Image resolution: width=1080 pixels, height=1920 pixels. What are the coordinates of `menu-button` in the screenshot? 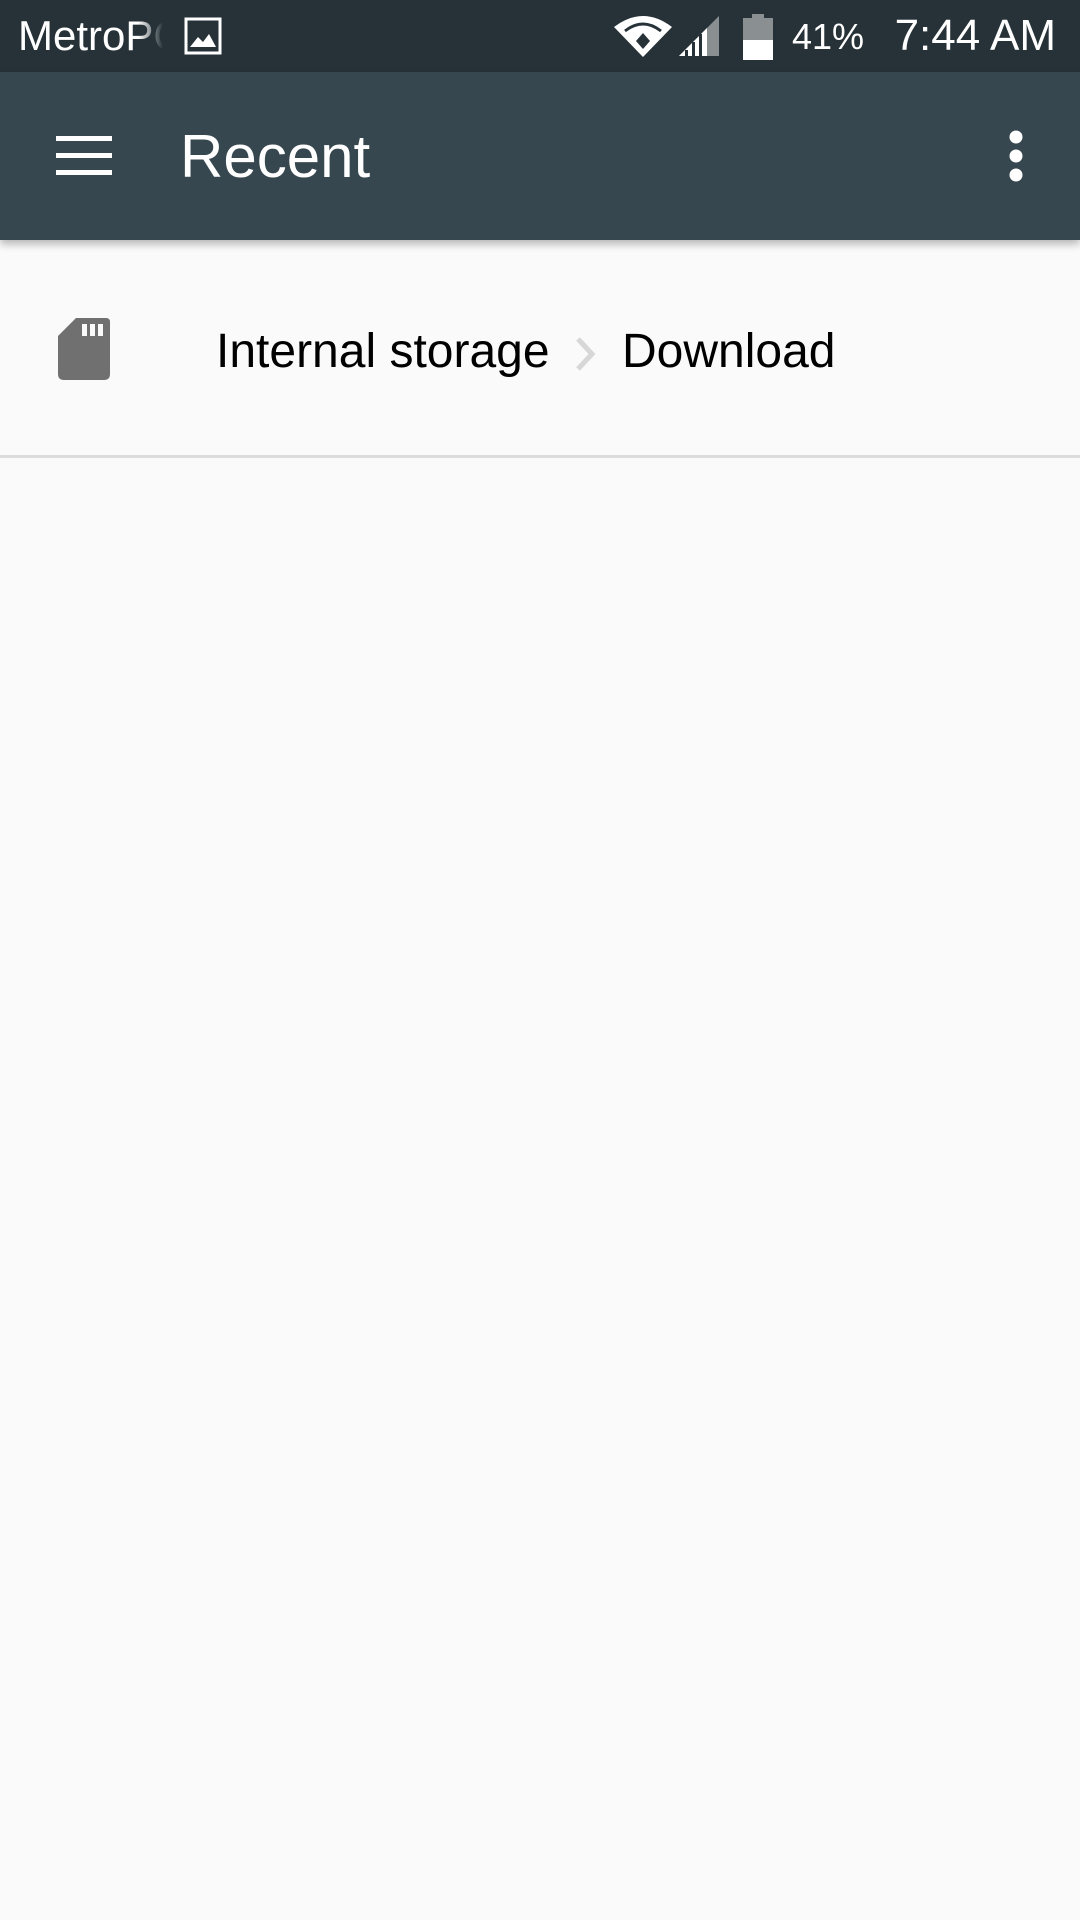 It's located at (84, 156).